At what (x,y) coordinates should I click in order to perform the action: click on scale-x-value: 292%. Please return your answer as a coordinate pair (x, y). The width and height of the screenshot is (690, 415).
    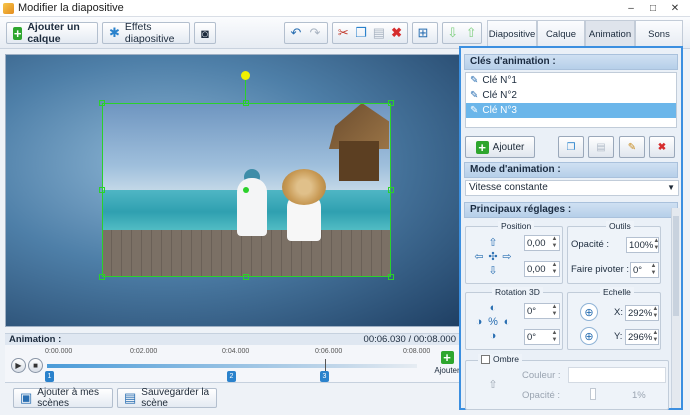
    Looking at the image, I should click on (640, 313).